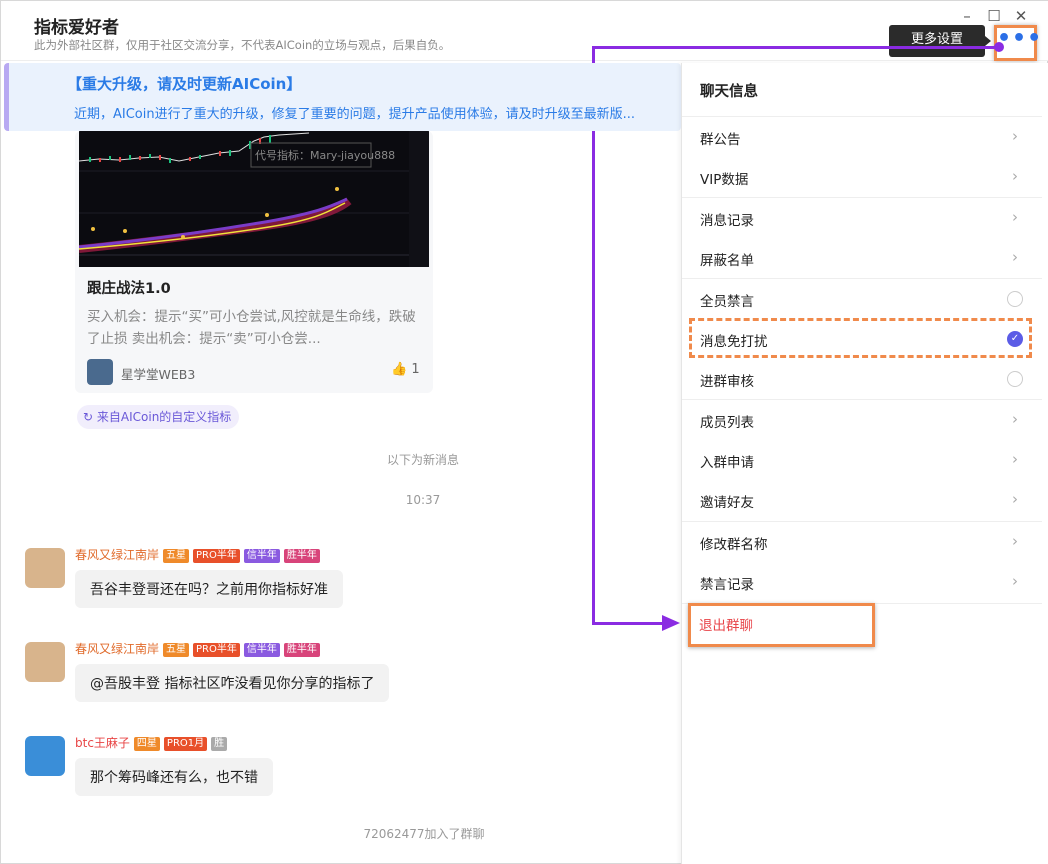  I want to click on like-count: 1, so click(415, 369).